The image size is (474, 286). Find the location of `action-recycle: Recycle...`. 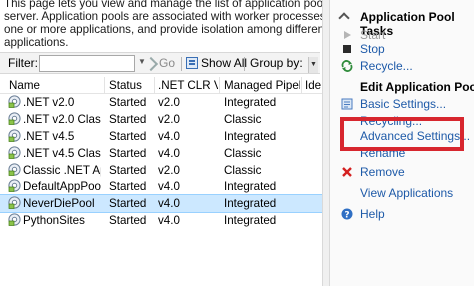

action-recycle: Recycle... is located at coordinates (402, 66).